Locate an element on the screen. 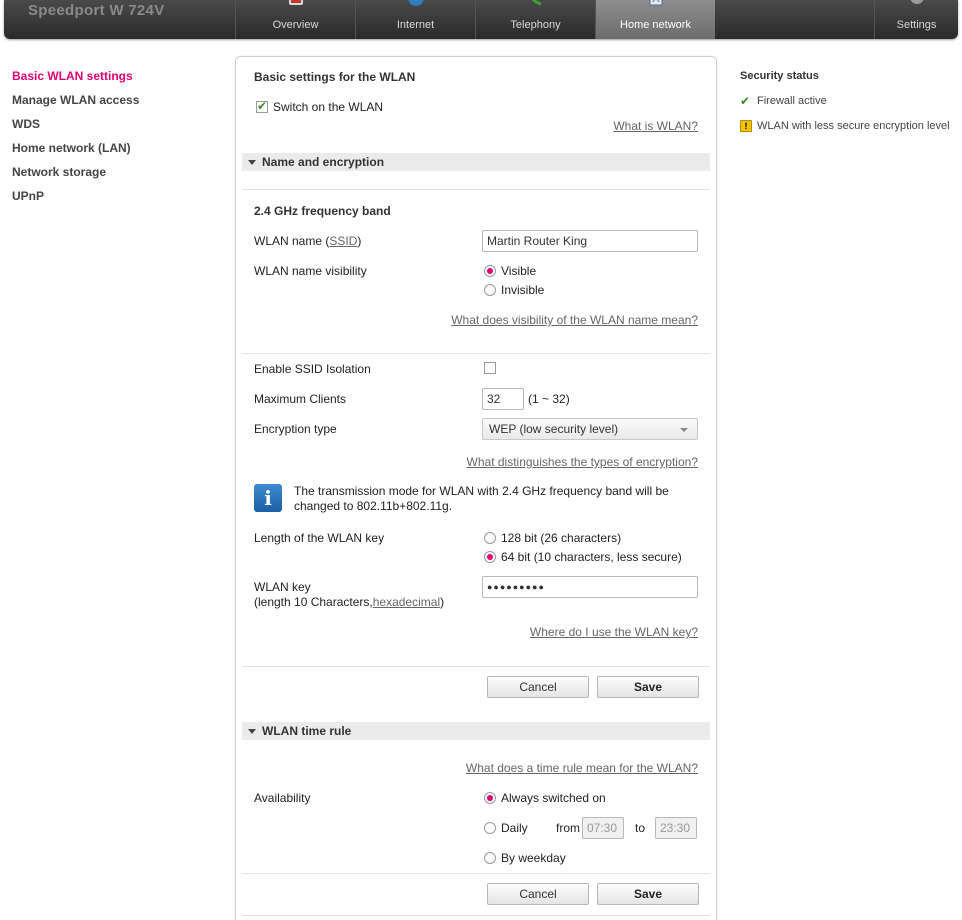 This screenshot has width=962, height=920. wlan-key-sublabel: (length 10 Characters,hexadecimal) is located at coordinates (349, 602).